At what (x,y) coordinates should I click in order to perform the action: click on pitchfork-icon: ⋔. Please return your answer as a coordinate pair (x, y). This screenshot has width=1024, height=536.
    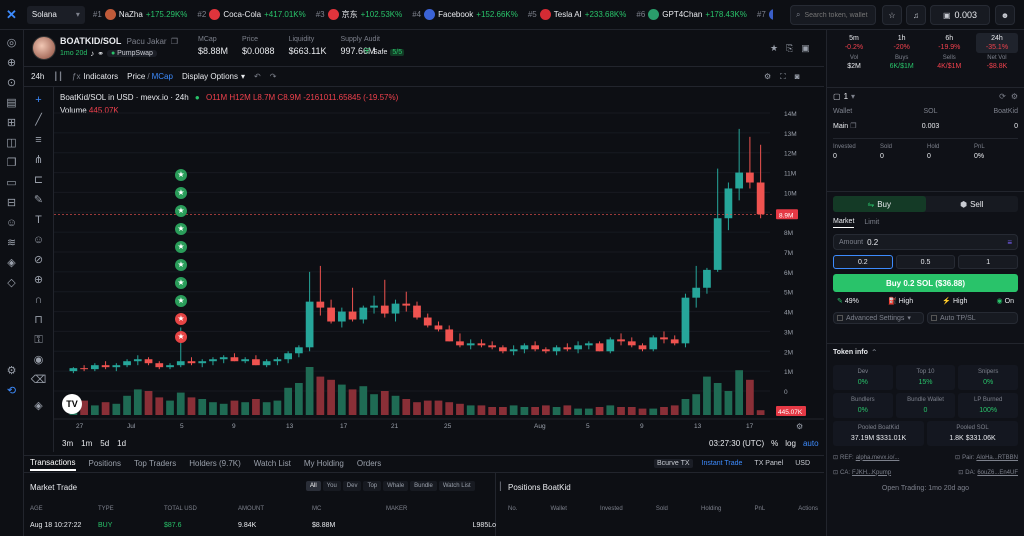
    Looking at the image, I should click on (39, 160).